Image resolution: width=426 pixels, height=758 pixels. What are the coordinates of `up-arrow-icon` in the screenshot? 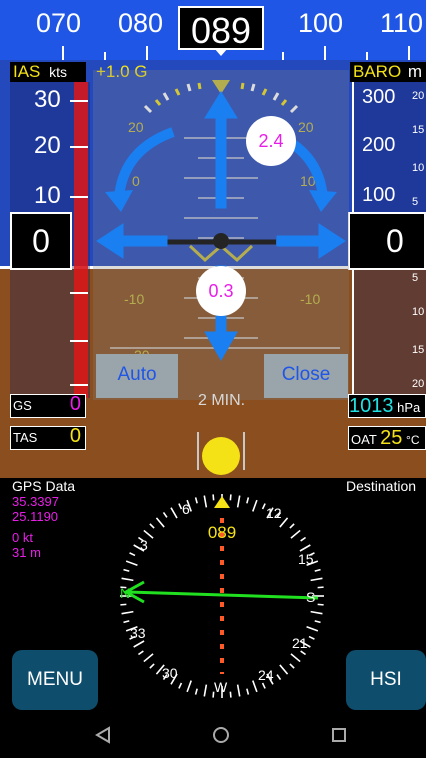 It's located at (221, 159).